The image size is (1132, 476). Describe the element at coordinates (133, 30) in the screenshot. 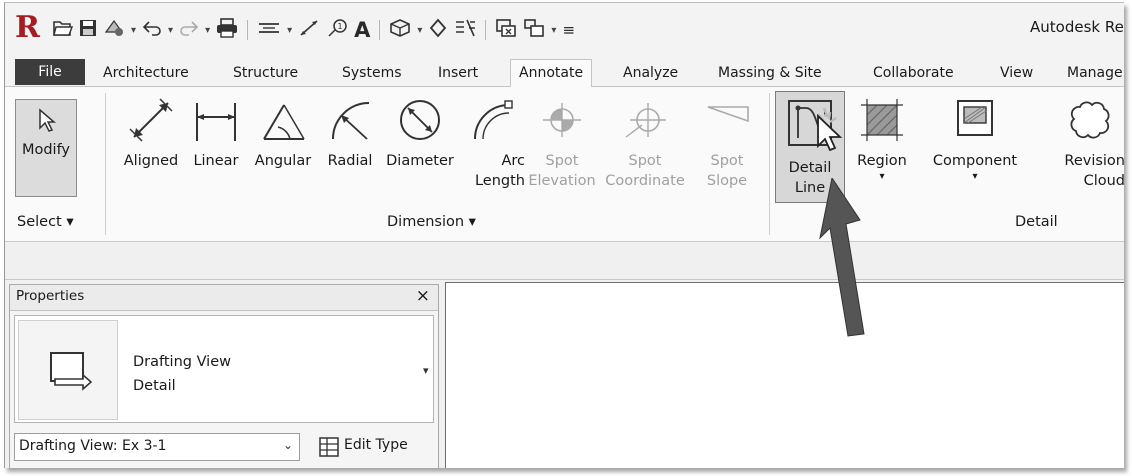

I see `sync-dropdown-icon: ▾` at that location.